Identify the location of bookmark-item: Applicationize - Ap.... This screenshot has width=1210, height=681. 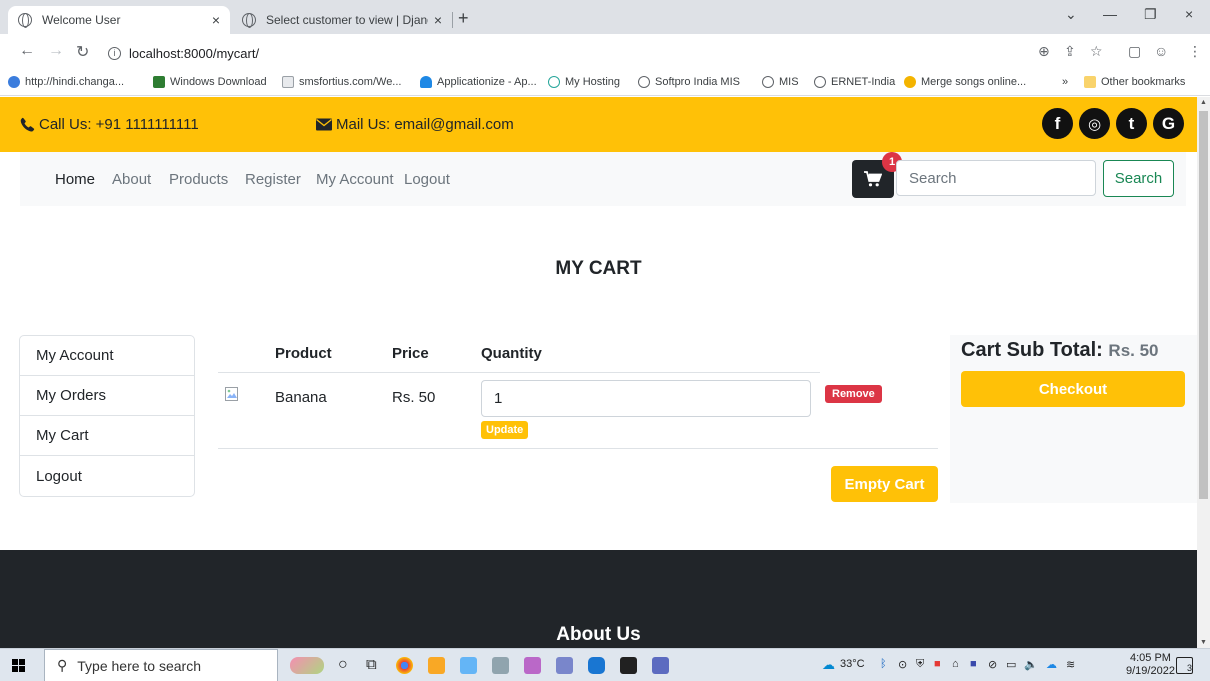
(478, 82).